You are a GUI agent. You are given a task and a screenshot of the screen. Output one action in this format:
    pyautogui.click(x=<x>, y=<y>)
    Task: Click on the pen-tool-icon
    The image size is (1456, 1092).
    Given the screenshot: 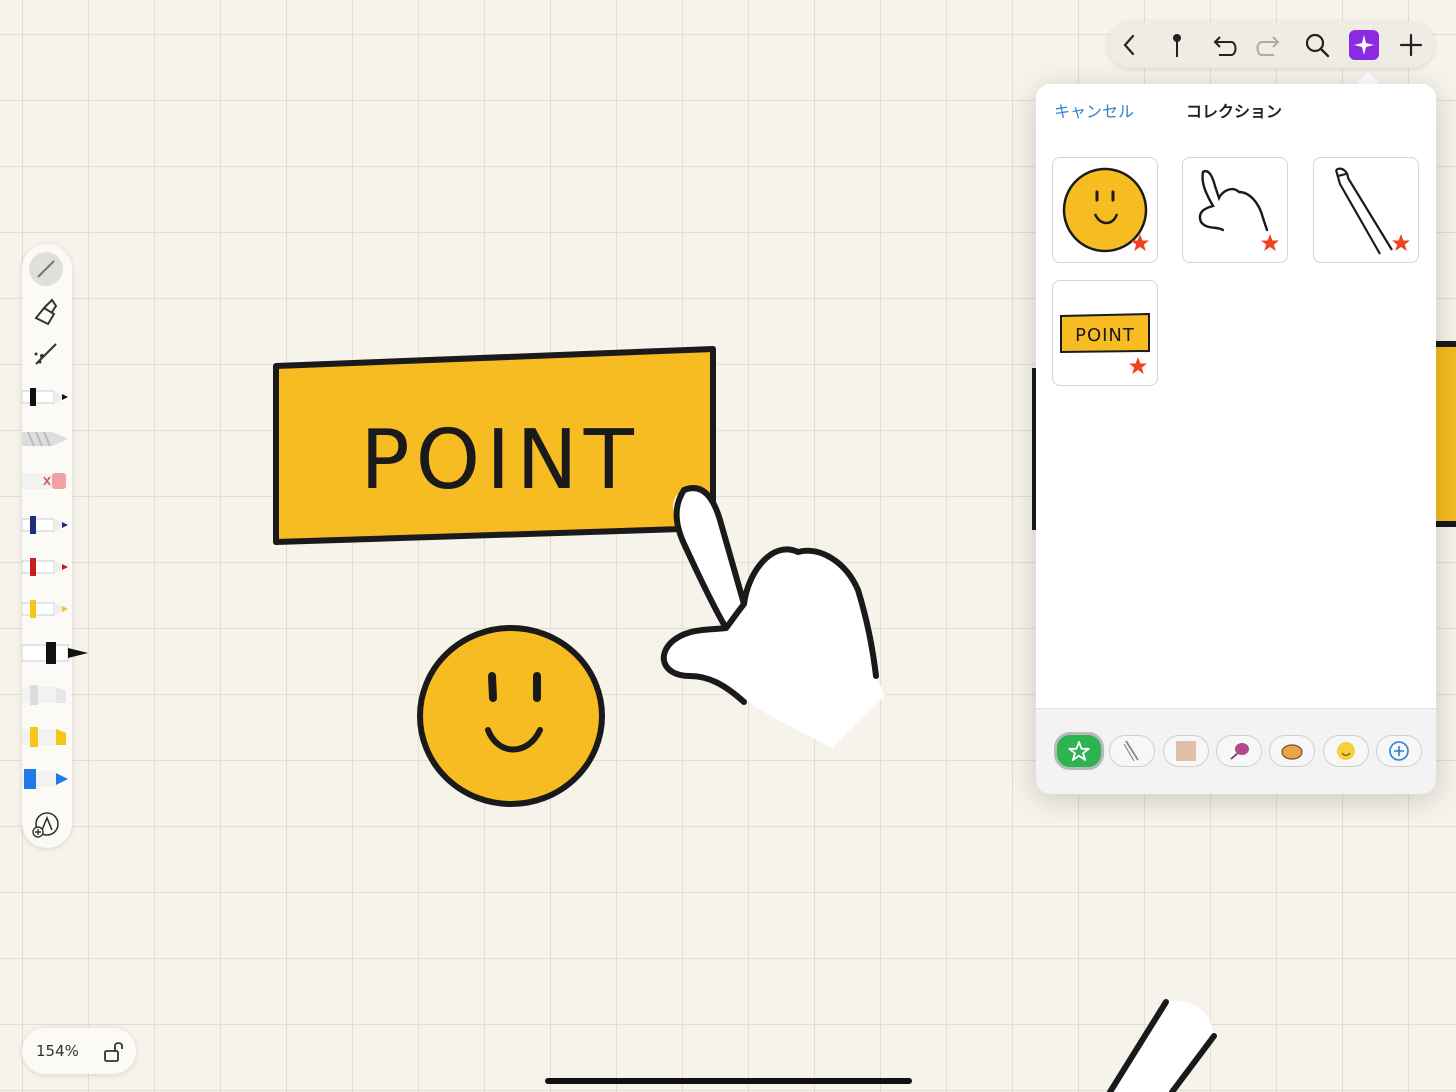 What is the action you would take?
    pyautogui.click(x=56, y=269)
    